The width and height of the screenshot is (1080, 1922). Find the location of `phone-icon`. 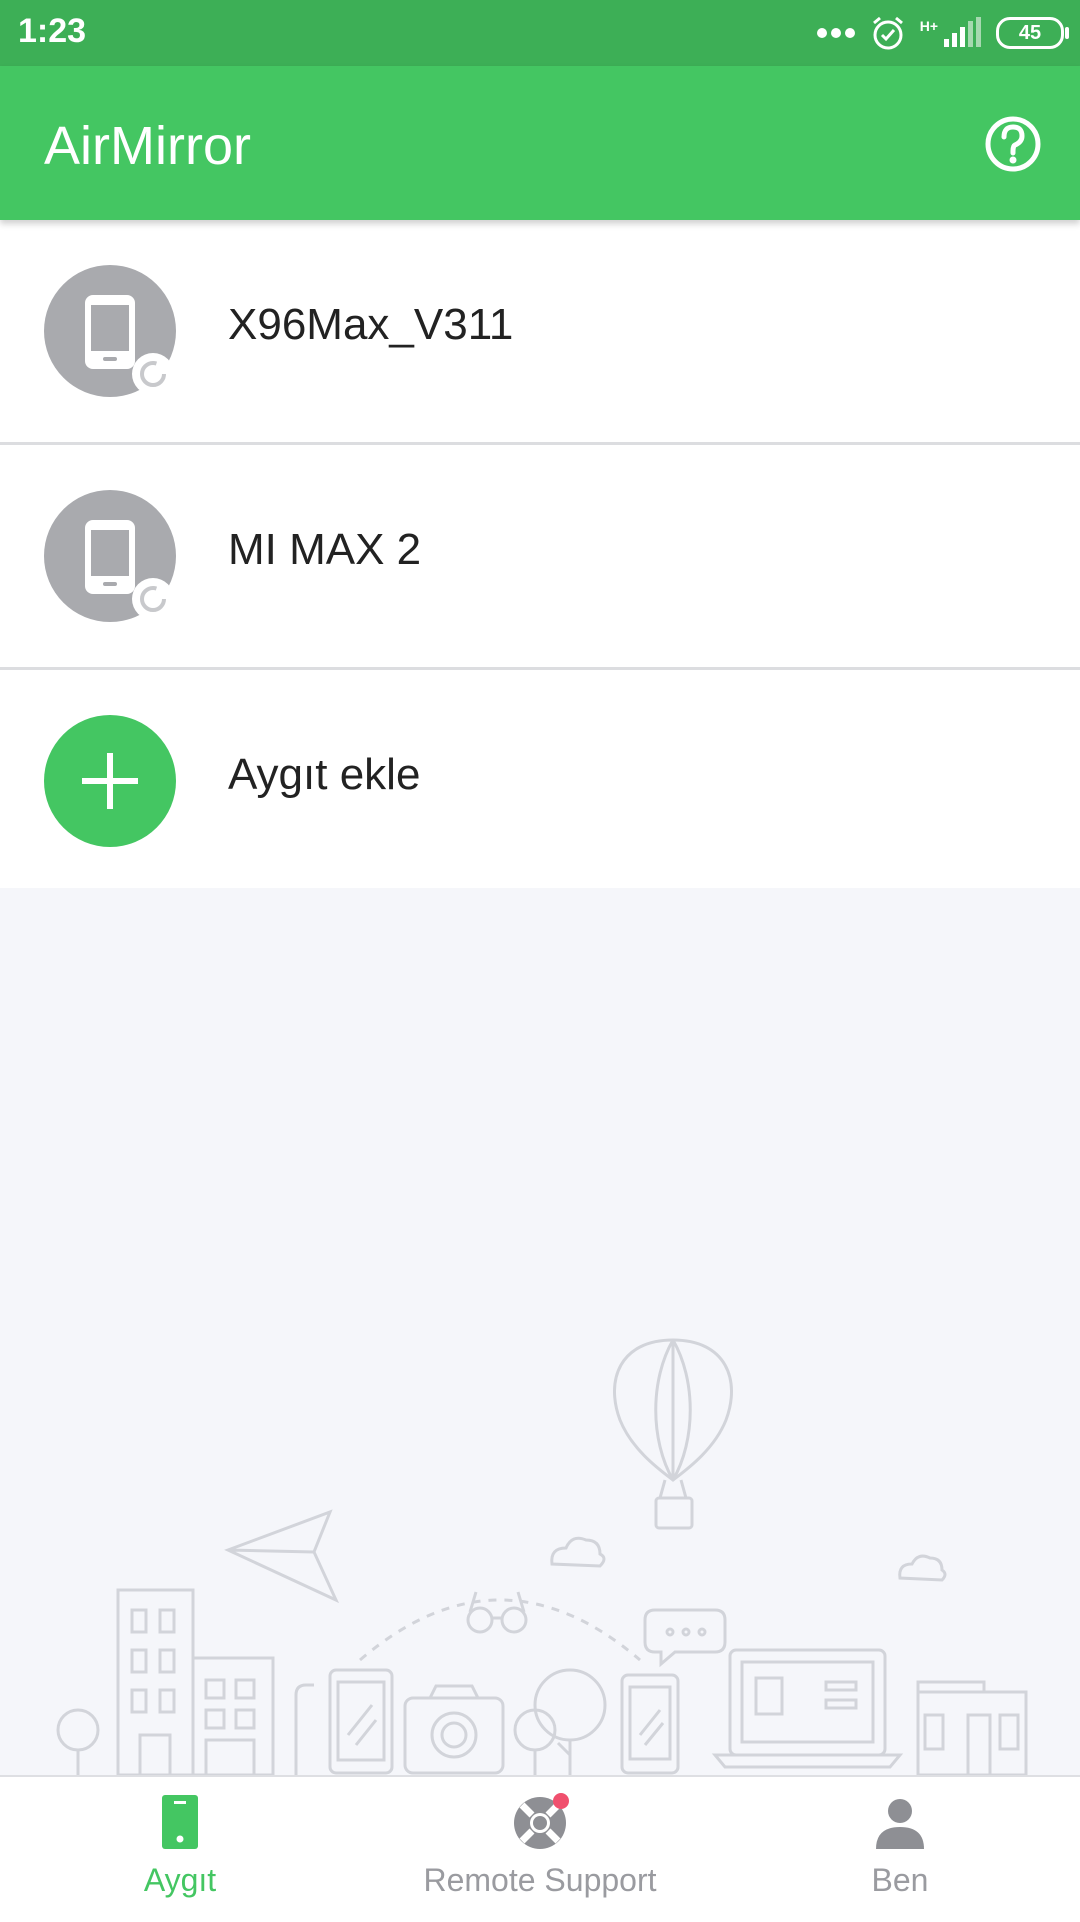

phone-icon is located at coordinates (180, 1822).